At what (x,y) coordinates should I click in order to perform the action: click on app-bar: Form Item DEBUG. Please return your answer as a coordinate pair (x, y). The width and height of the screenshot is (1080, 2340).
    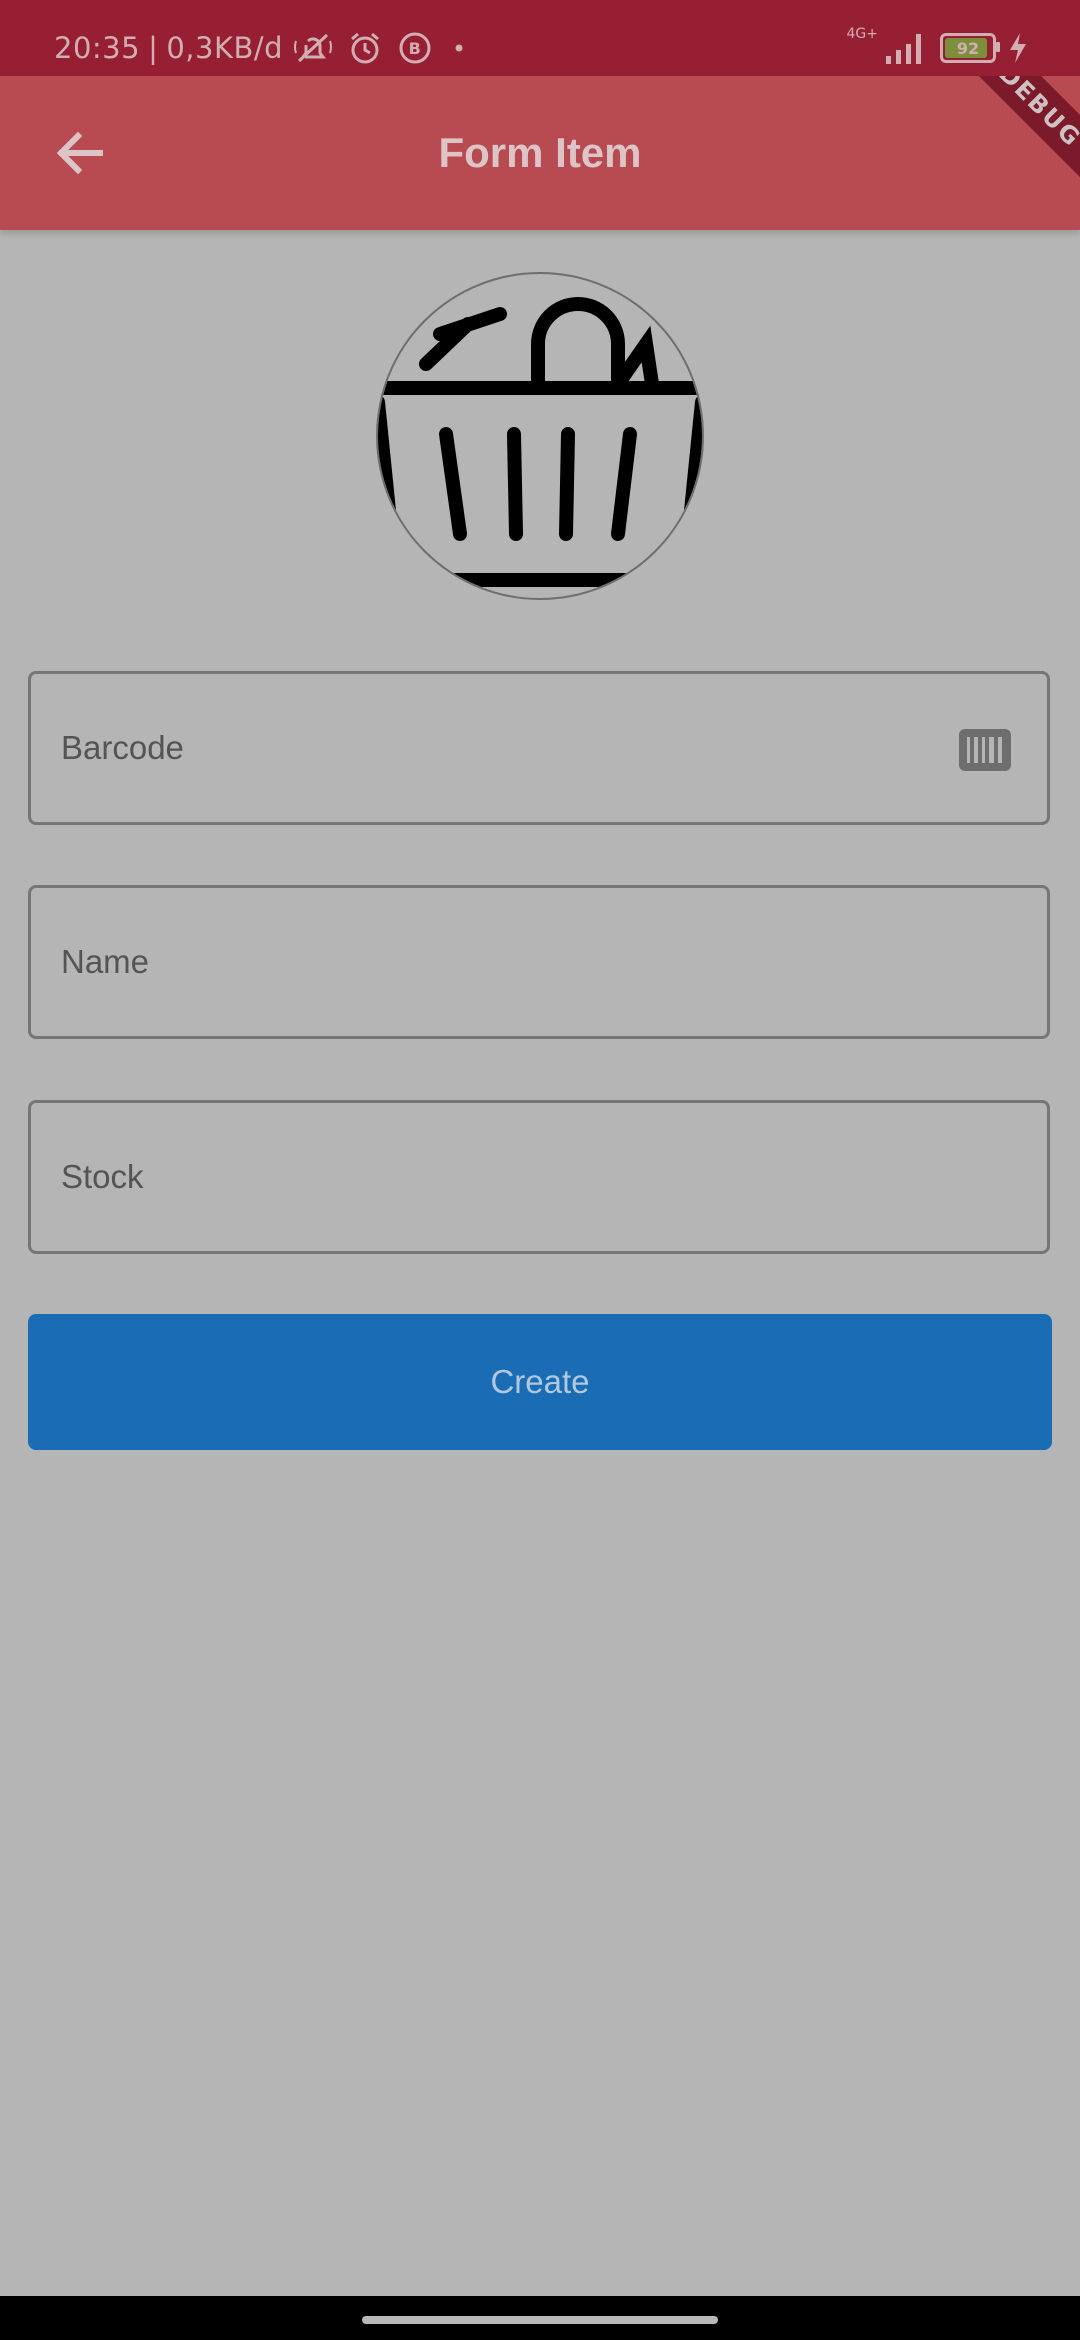
    Looking at the image, I should click on (540, 153).